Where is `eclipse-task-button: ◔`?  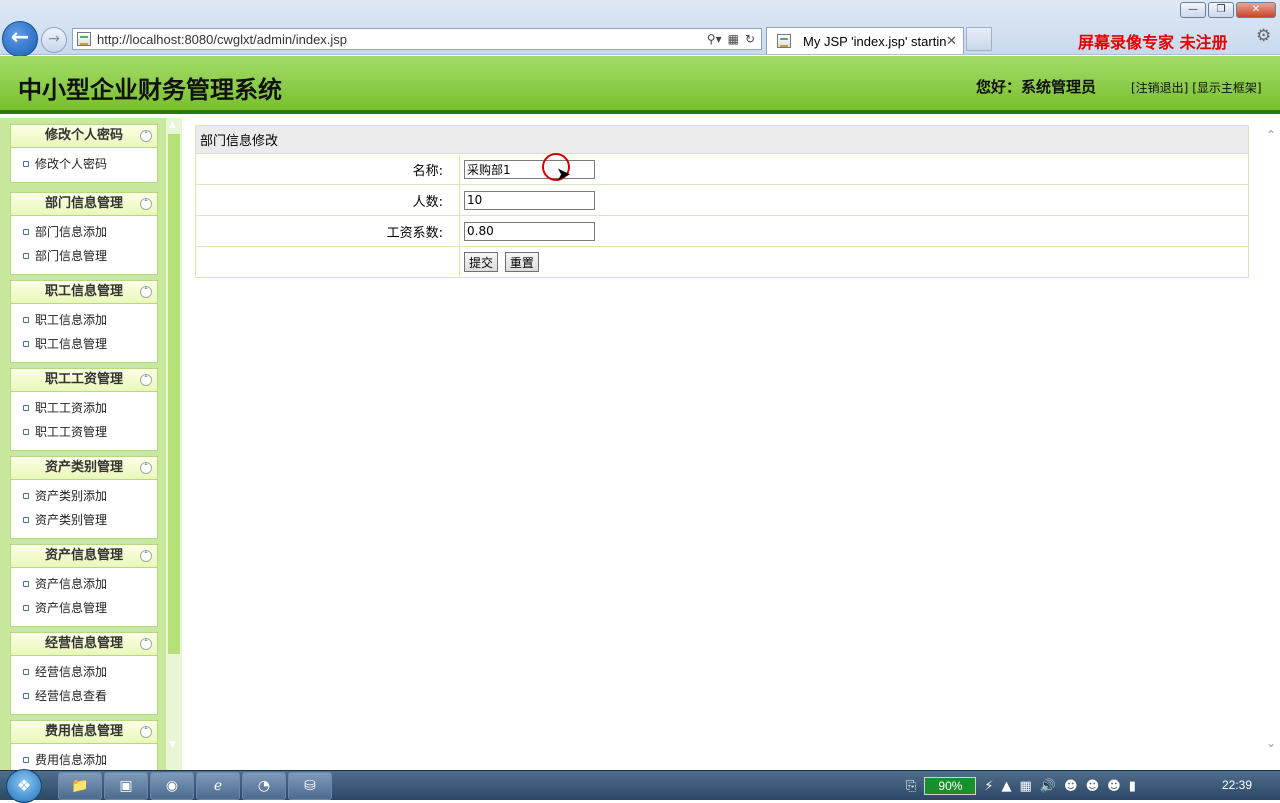 eclipse-task-button: ◔ is located at coordinates (264, 786).